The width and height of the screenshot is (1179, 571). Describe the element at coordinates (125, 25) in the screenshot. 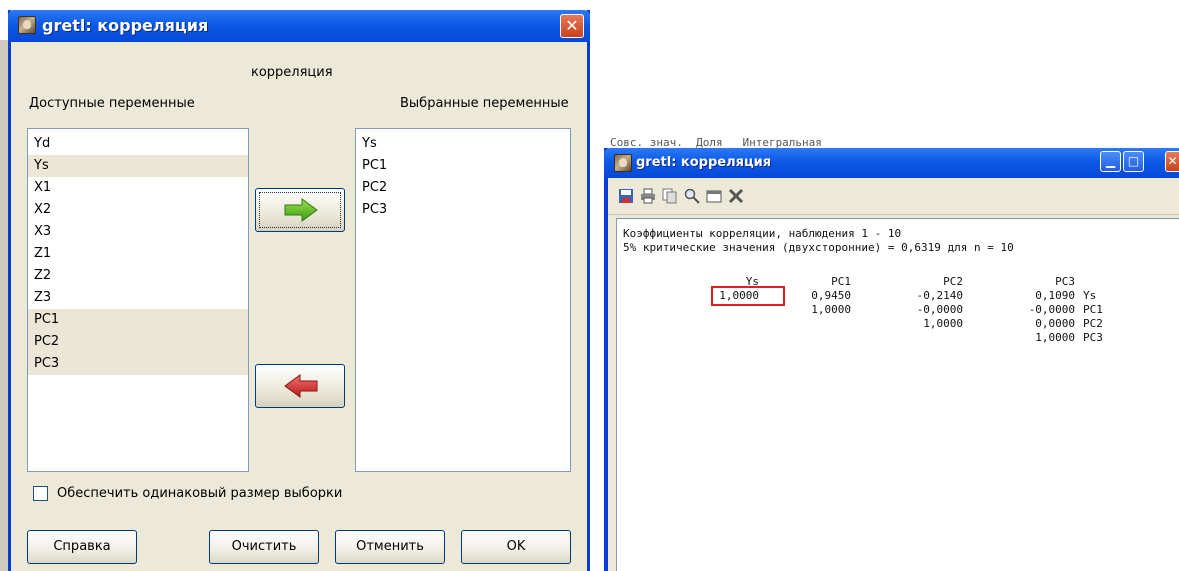

I see `dialog-title: gretl: корреляция` at that location.